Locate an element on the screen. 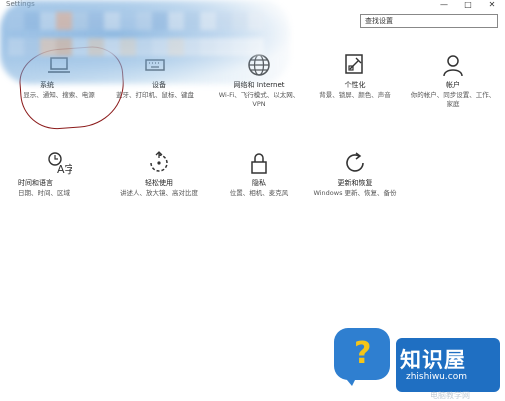 The height and width of the screenshot is (401, 505). tile-ease-of-access-name: 轻松使用 is located at coordinates (159, 183).